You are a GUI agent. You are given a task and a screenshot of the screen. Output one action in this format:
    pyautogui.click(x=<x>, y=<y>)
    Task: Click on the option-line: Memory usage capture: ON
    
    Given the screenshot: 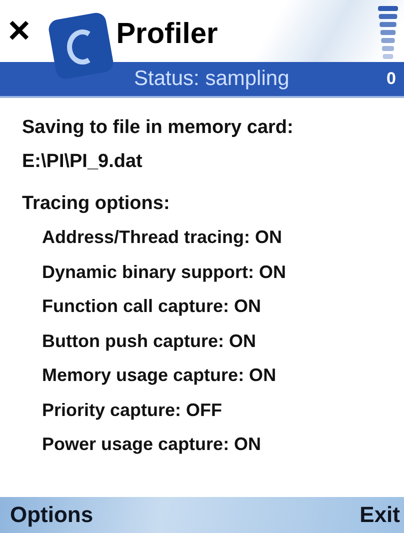 What is the action you would take?
    pyautogui.click(x=160, y=375)
    